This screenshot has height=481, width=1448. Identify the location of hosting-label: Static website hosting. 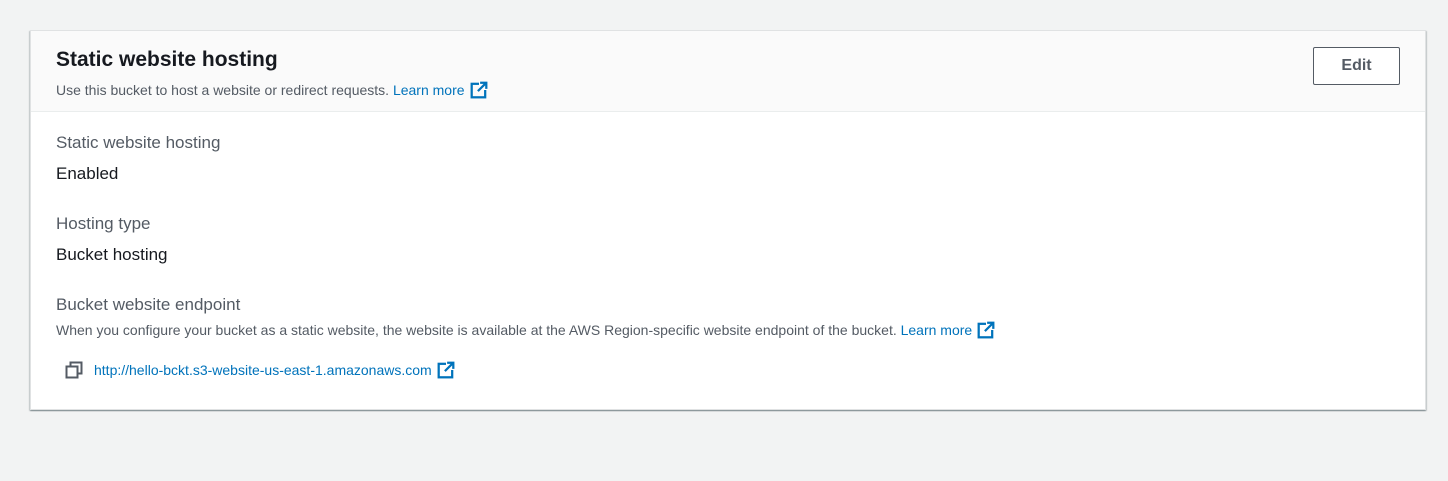
(138, 142).